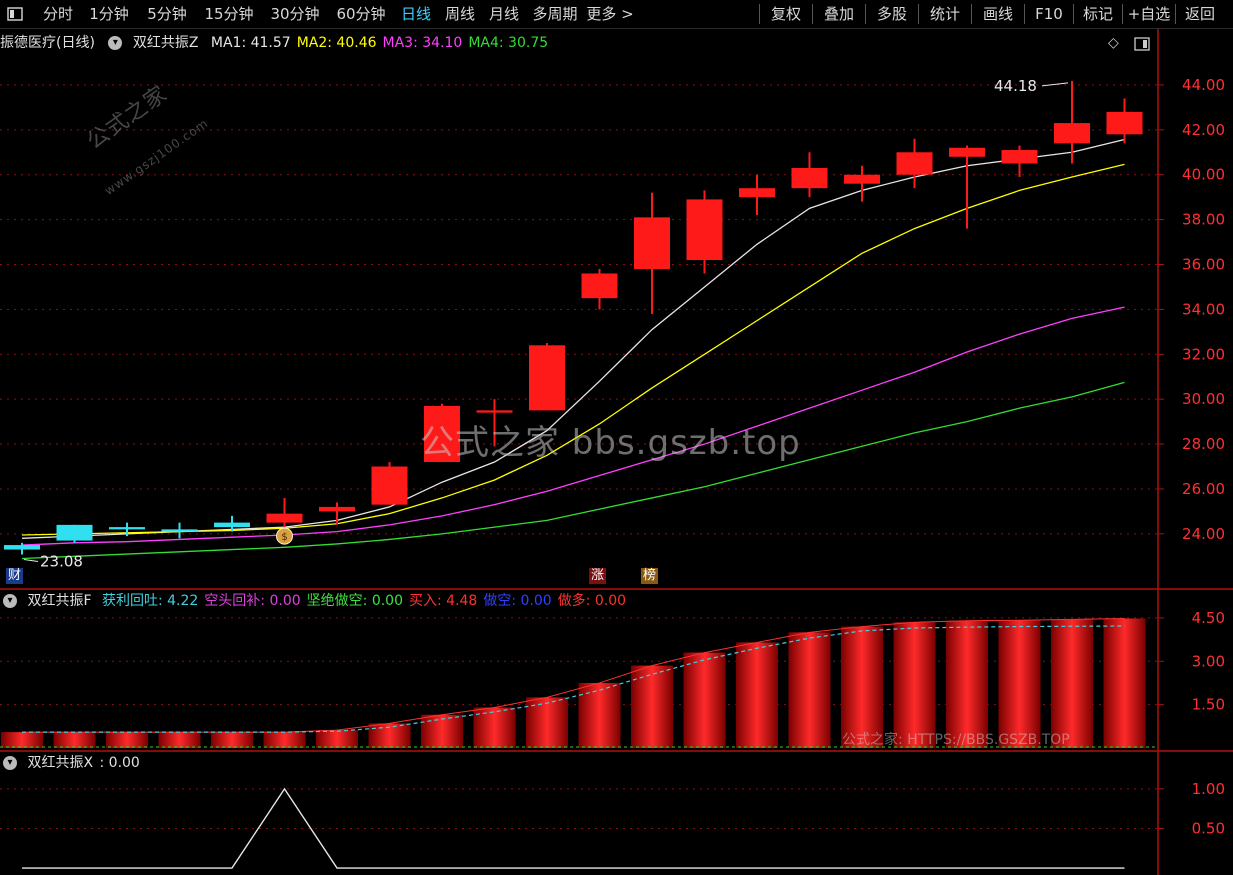 Image resolution: width=1233 pixels, height=875 pixels. I want to click on y-tick-label: 1.00, so click(1208, 789).